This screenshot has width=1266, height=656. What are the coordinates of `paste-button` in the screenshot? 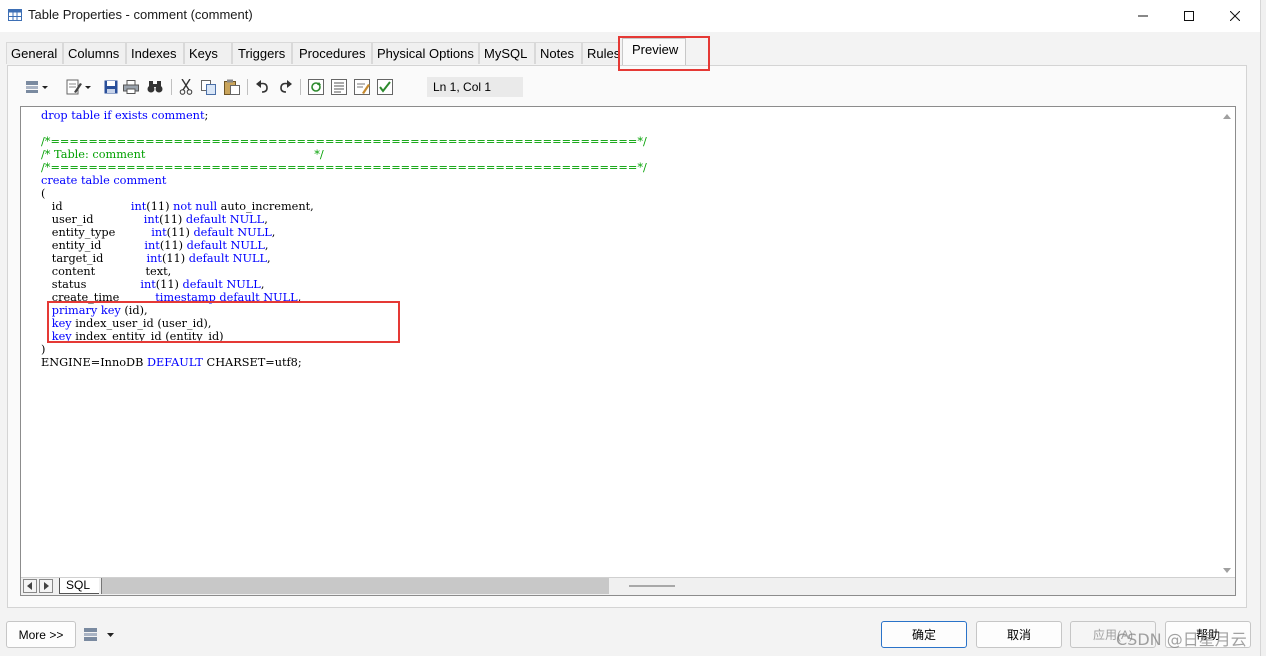 It's located at (232, 87).